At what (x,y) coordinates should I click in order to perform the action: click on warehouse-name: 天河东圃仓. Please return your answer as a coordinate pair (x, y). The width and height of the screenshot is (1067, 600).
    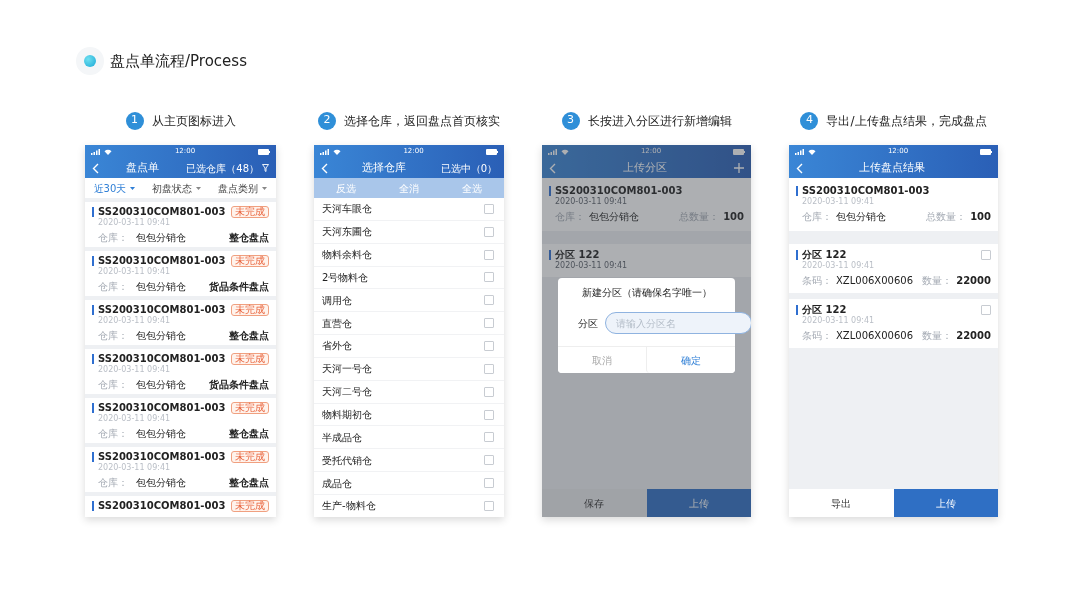
    Looking at the image, I should click on (347, 232).